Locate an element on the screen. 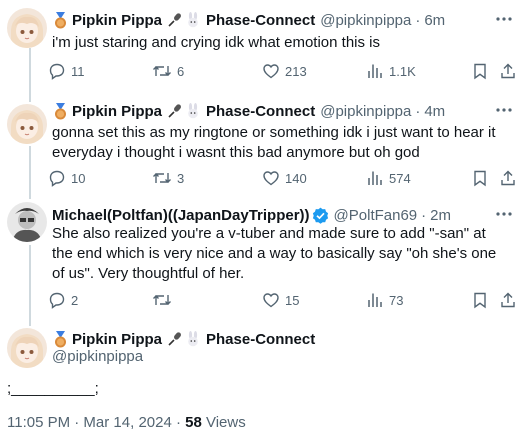  action-bar: 2 15 73 is located at coordinates (282, 300).